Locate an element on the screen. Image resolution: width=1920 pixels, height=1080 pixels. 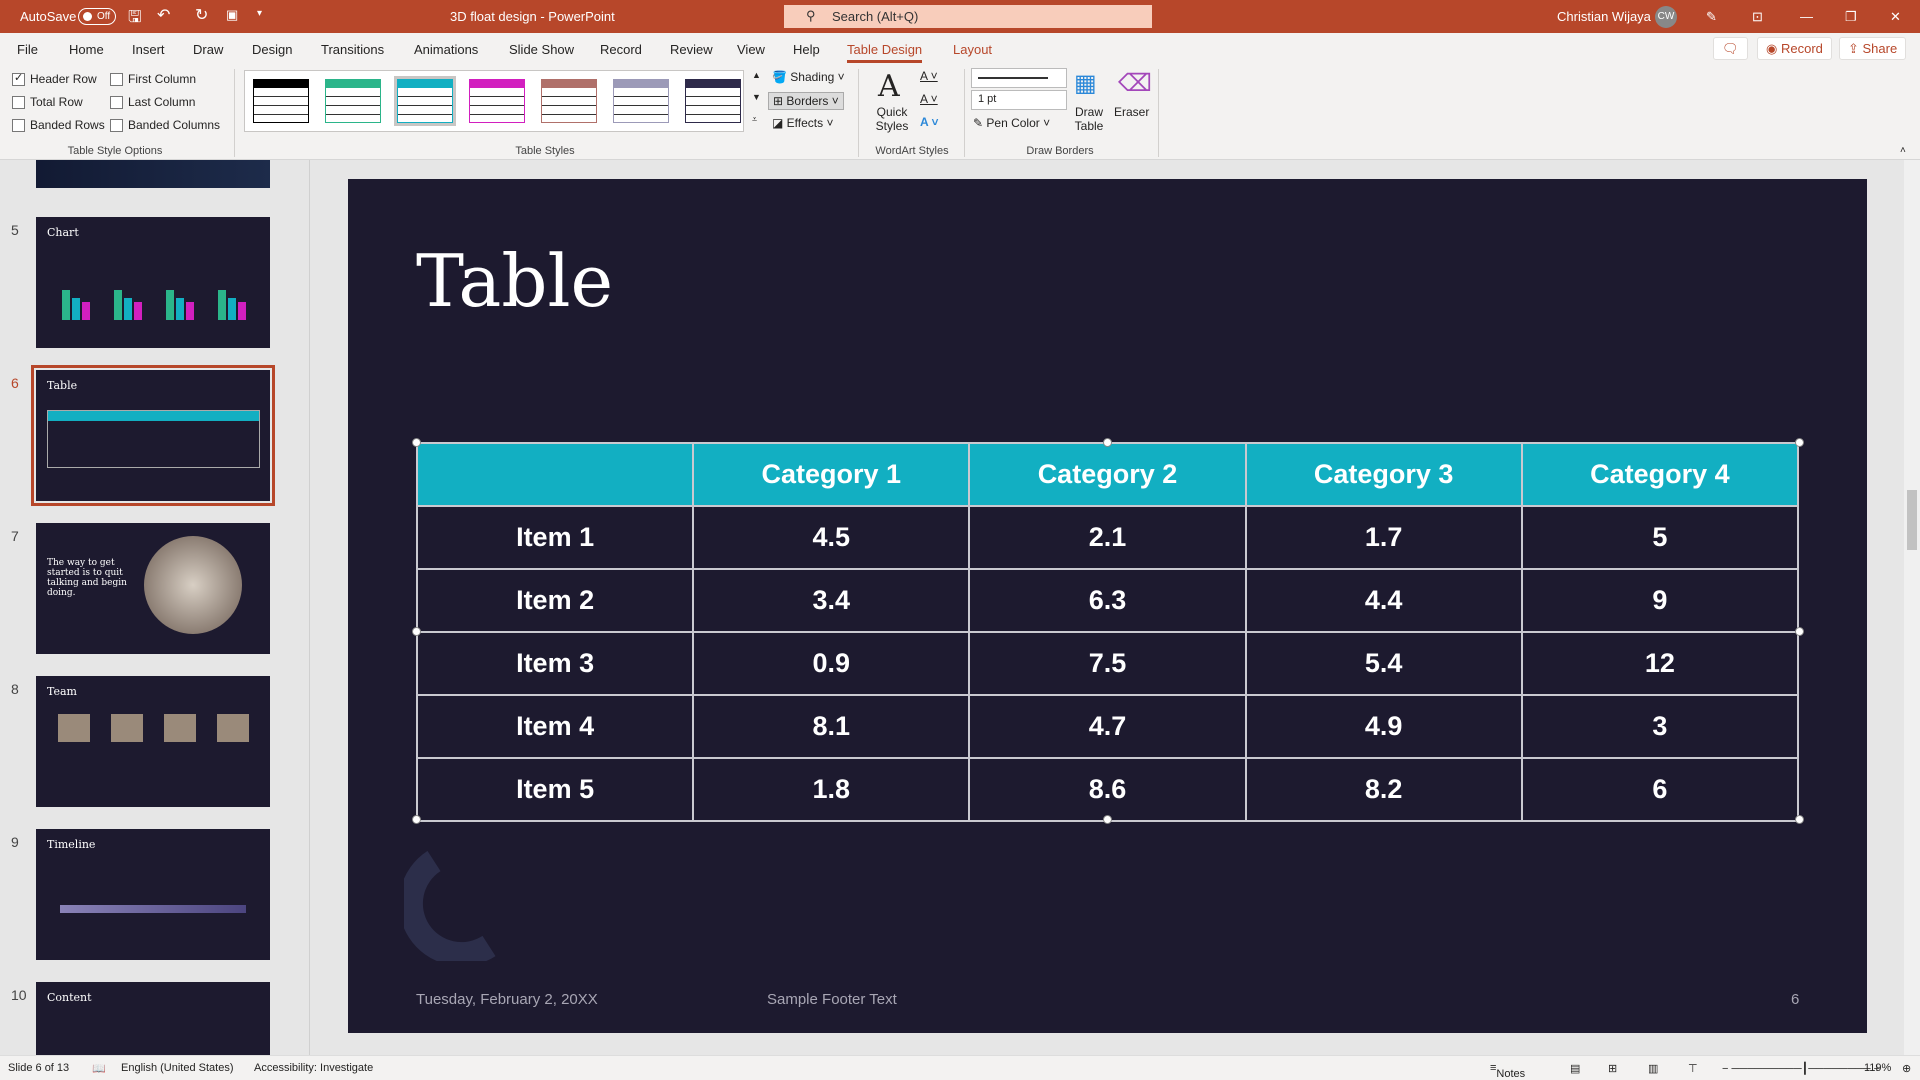
table-cell: 5.4 is located at coordinates (1383, 663).